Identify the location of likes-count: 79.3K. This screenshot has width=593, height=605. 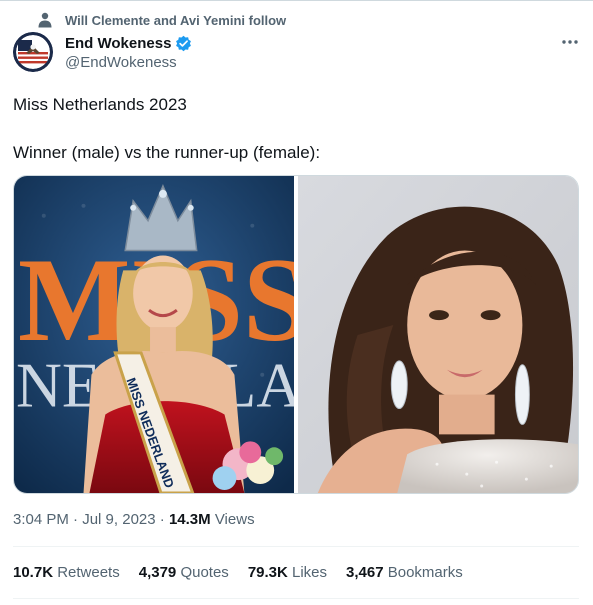
(267, 572).